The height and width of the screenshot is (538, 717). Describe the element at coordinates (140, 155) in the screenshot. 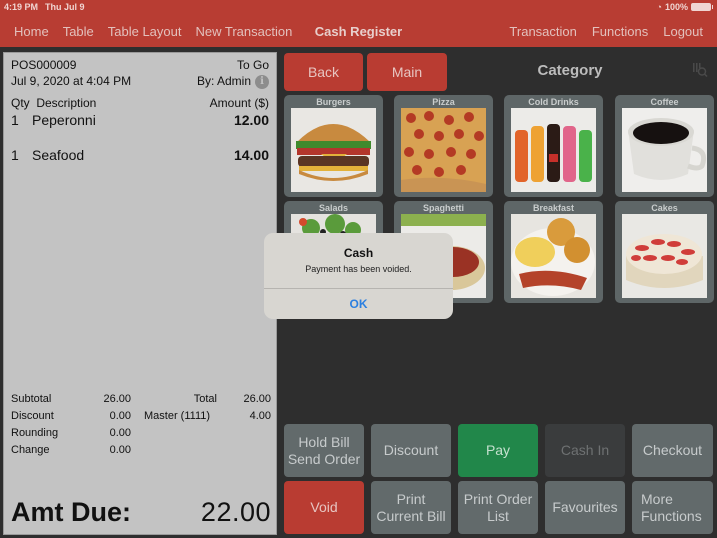

I see `list-item: 1 Seafood 14.00` at that location.